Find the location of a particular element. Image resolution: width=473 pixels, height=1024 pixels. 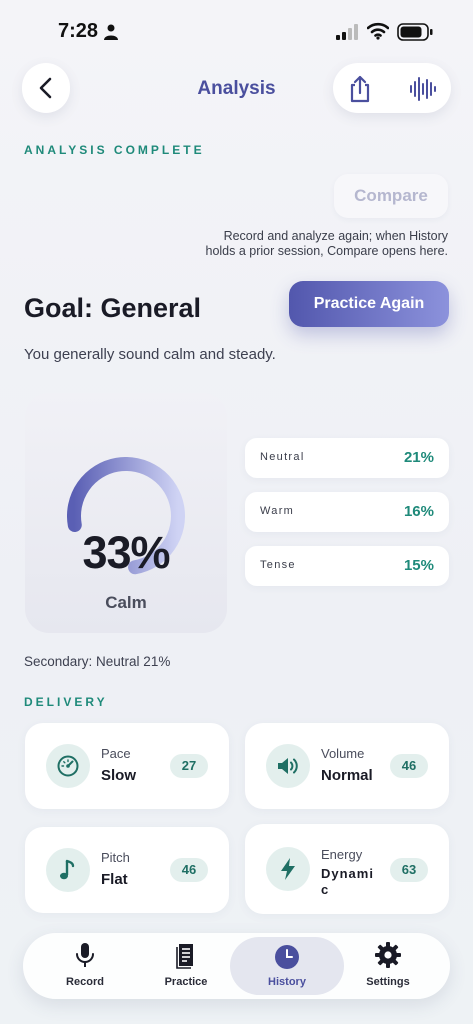

primary-emotion-card: 33% Calm is located at coordinates (126, 513).